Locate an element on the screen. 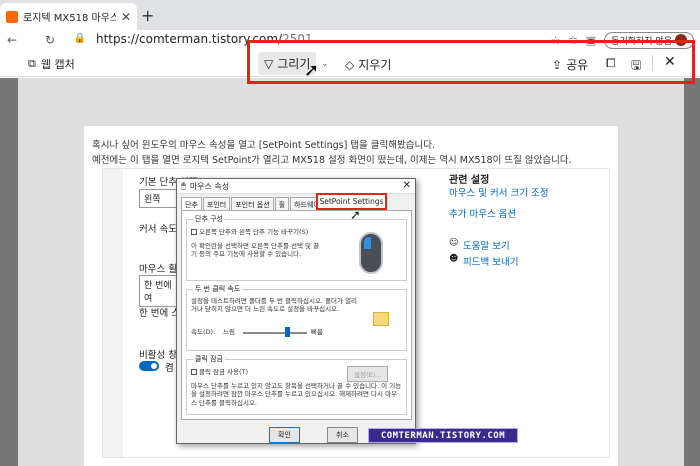 This screenshot has width=700, height=466. web-capture-icon: ⧉ is located at coordinates (32, 63).